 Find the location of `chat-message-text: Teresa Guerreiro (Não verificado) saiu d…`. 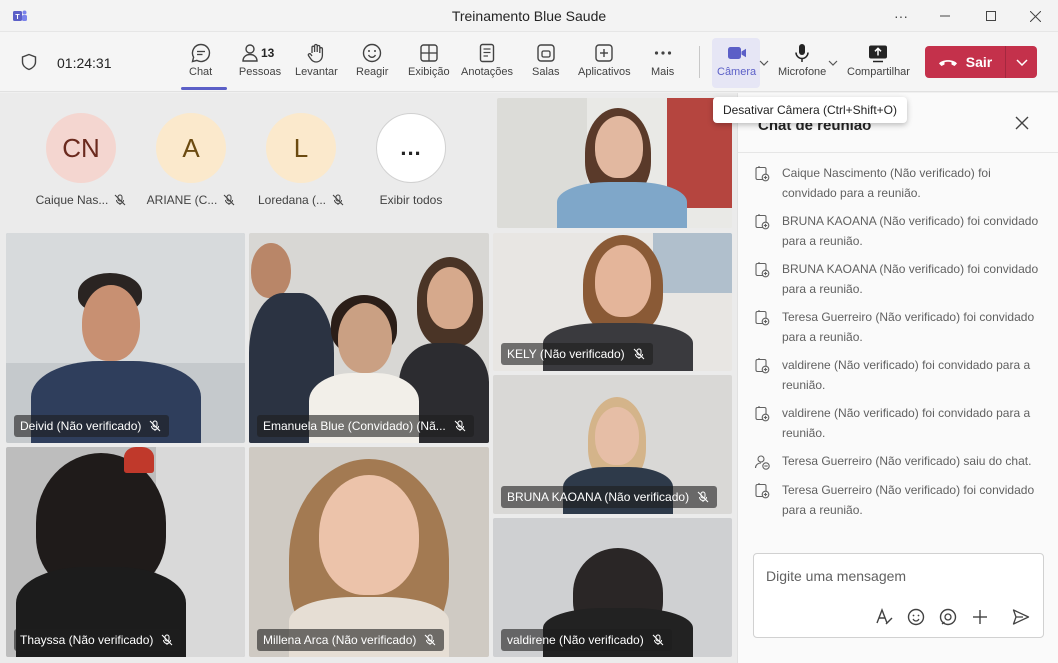

chat-message-text: Teresa Guerreiro (Não verificado) saiu d… is located at coordinates (907, 461).